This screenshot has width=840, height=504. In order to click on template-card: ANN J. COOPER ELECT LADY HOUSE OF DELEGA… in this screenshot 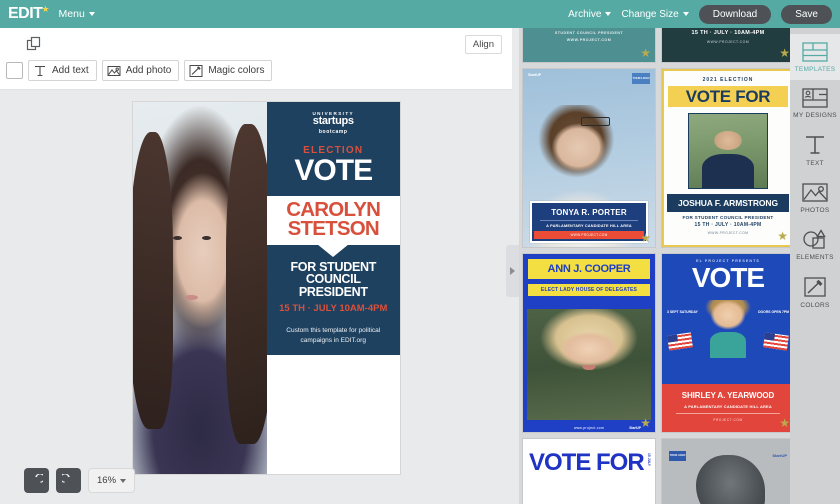, I will do `click(589, 343)`.